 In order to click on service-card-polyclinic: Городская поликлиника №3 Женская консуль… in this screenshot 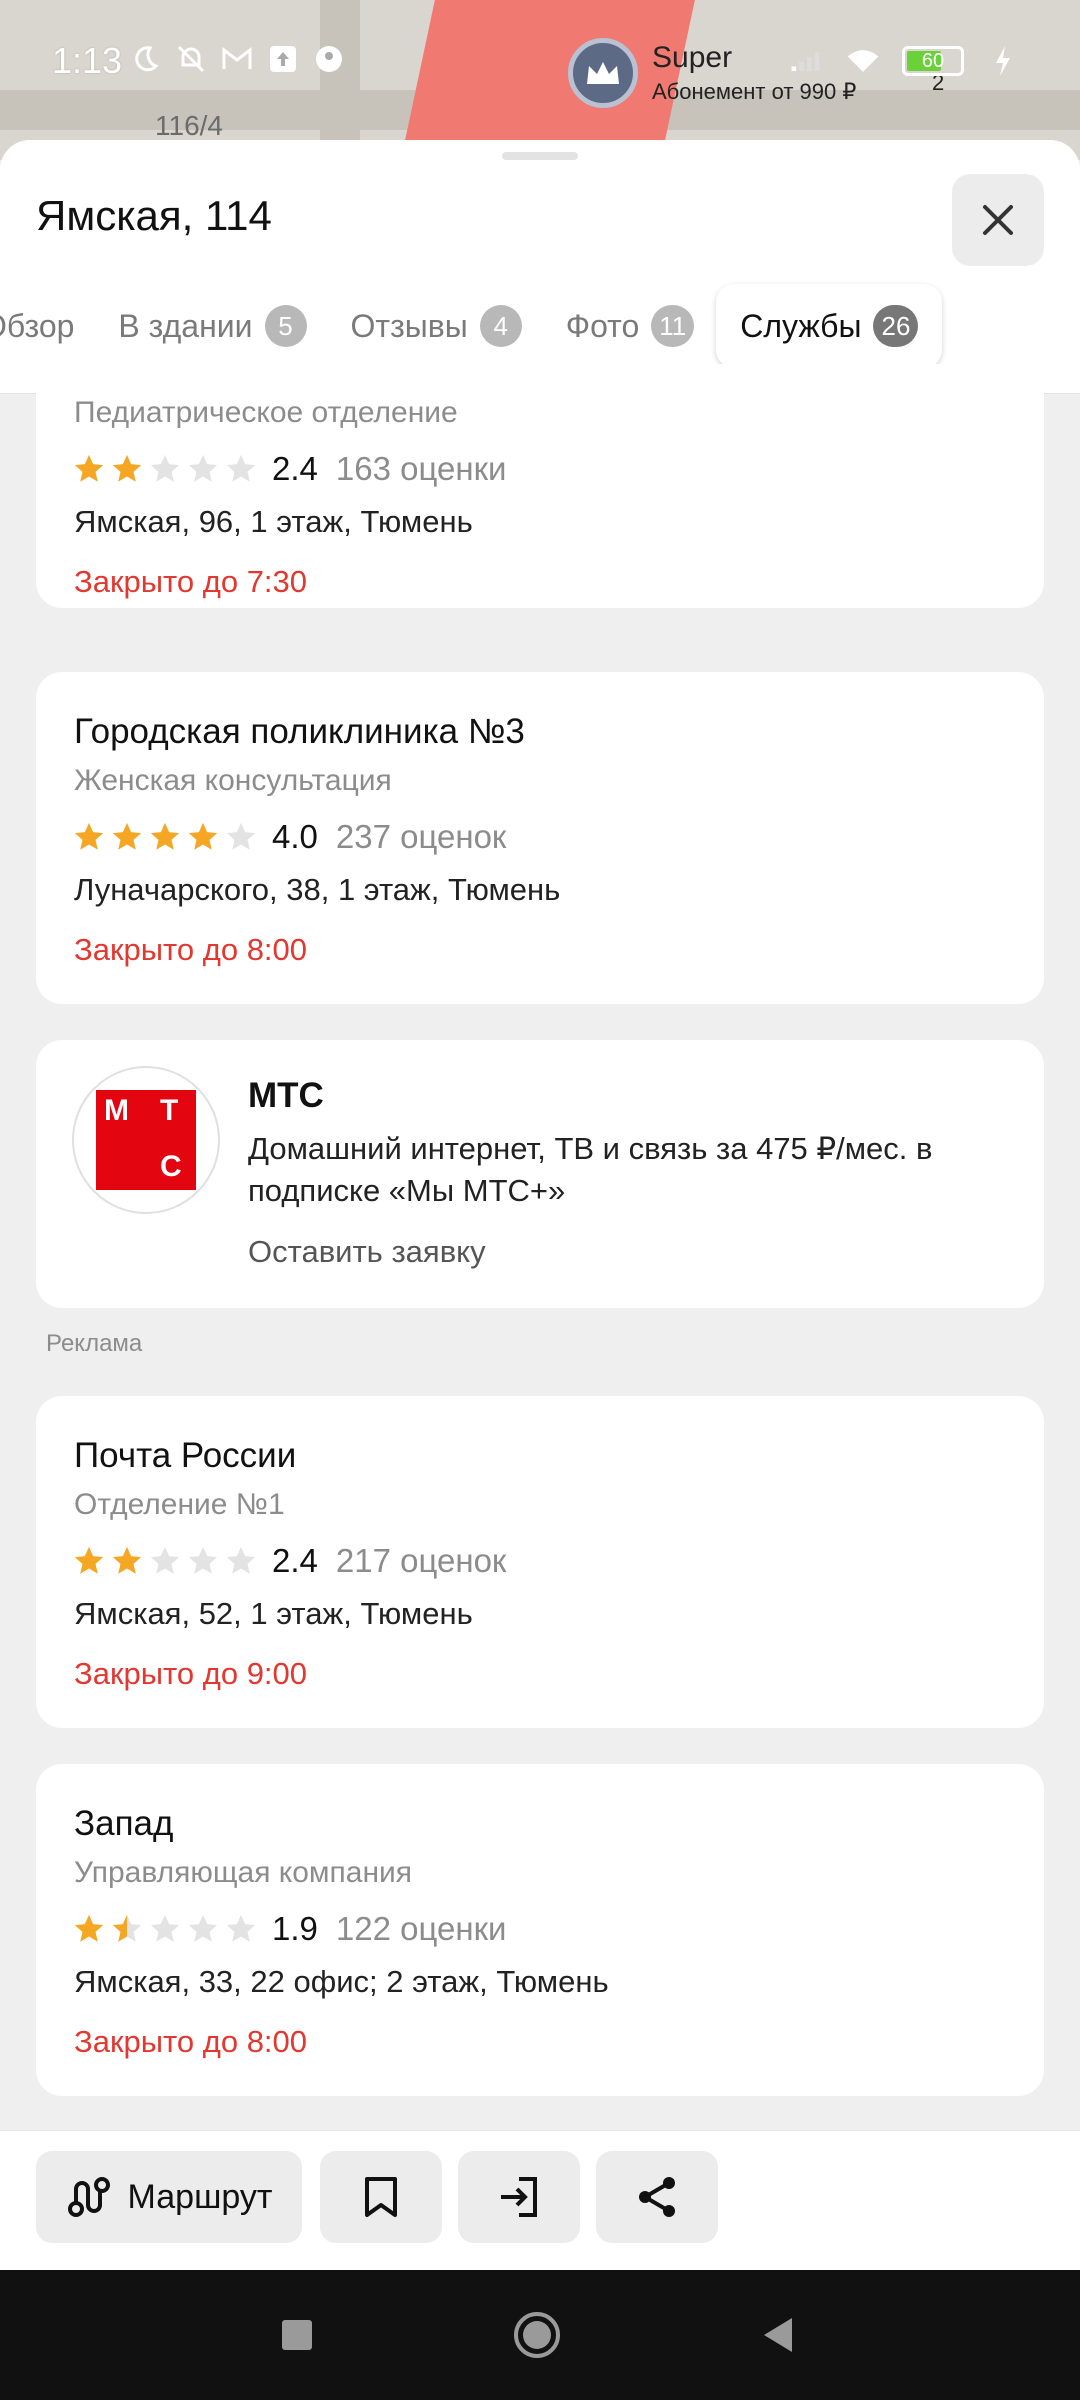, I will do `click(540, 838)`.